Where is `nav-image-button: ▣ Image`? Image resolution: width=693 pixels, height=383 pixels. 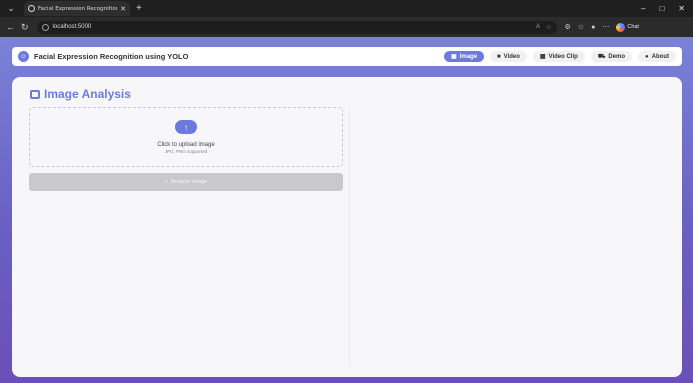 nav-image-button: ▣ Image is located at coordinates (464, 56).